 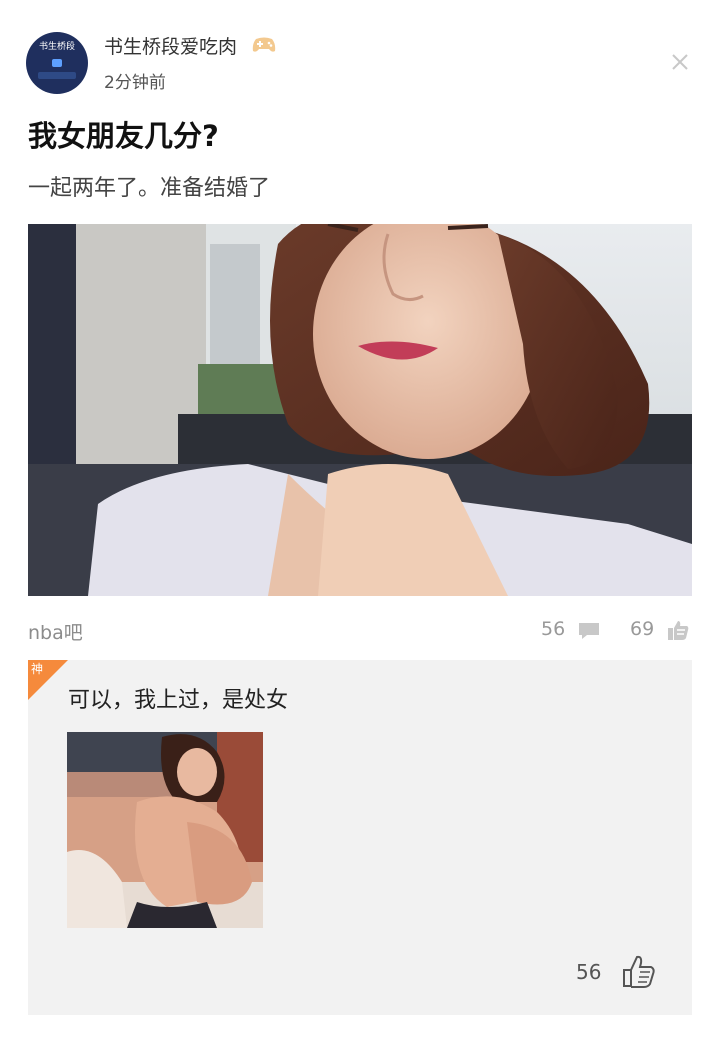 I want to click on post-body: 一起两年了。准备结婚了, so click(x=149, y=188).